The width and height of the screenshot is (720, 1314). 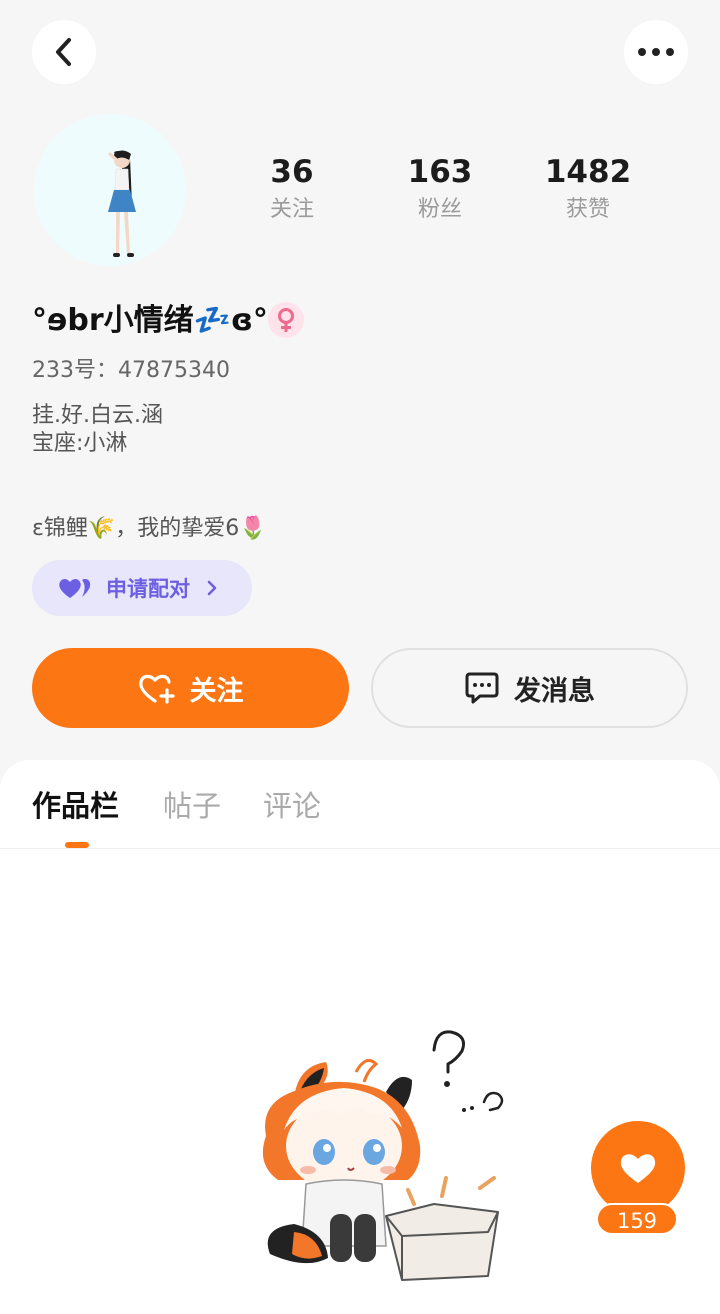 I want to click on stat-following-label: 关注, so click(x=291, y=209).